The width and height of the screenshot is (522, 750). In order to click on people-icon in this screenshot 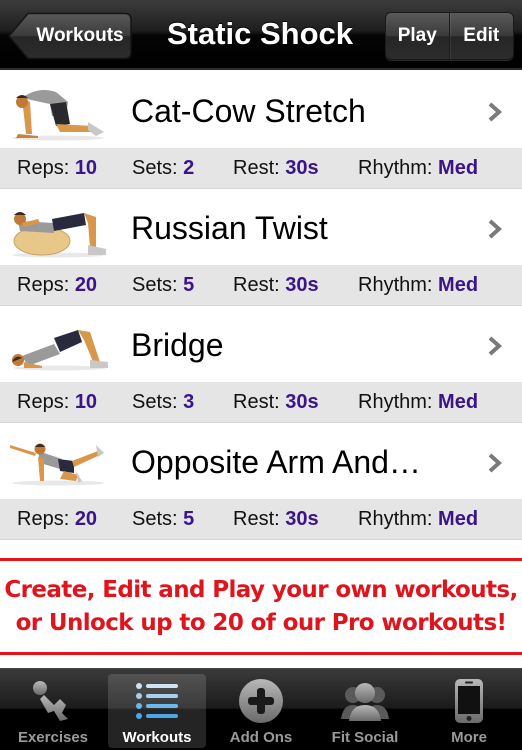, I will do `click(365, 702)`.